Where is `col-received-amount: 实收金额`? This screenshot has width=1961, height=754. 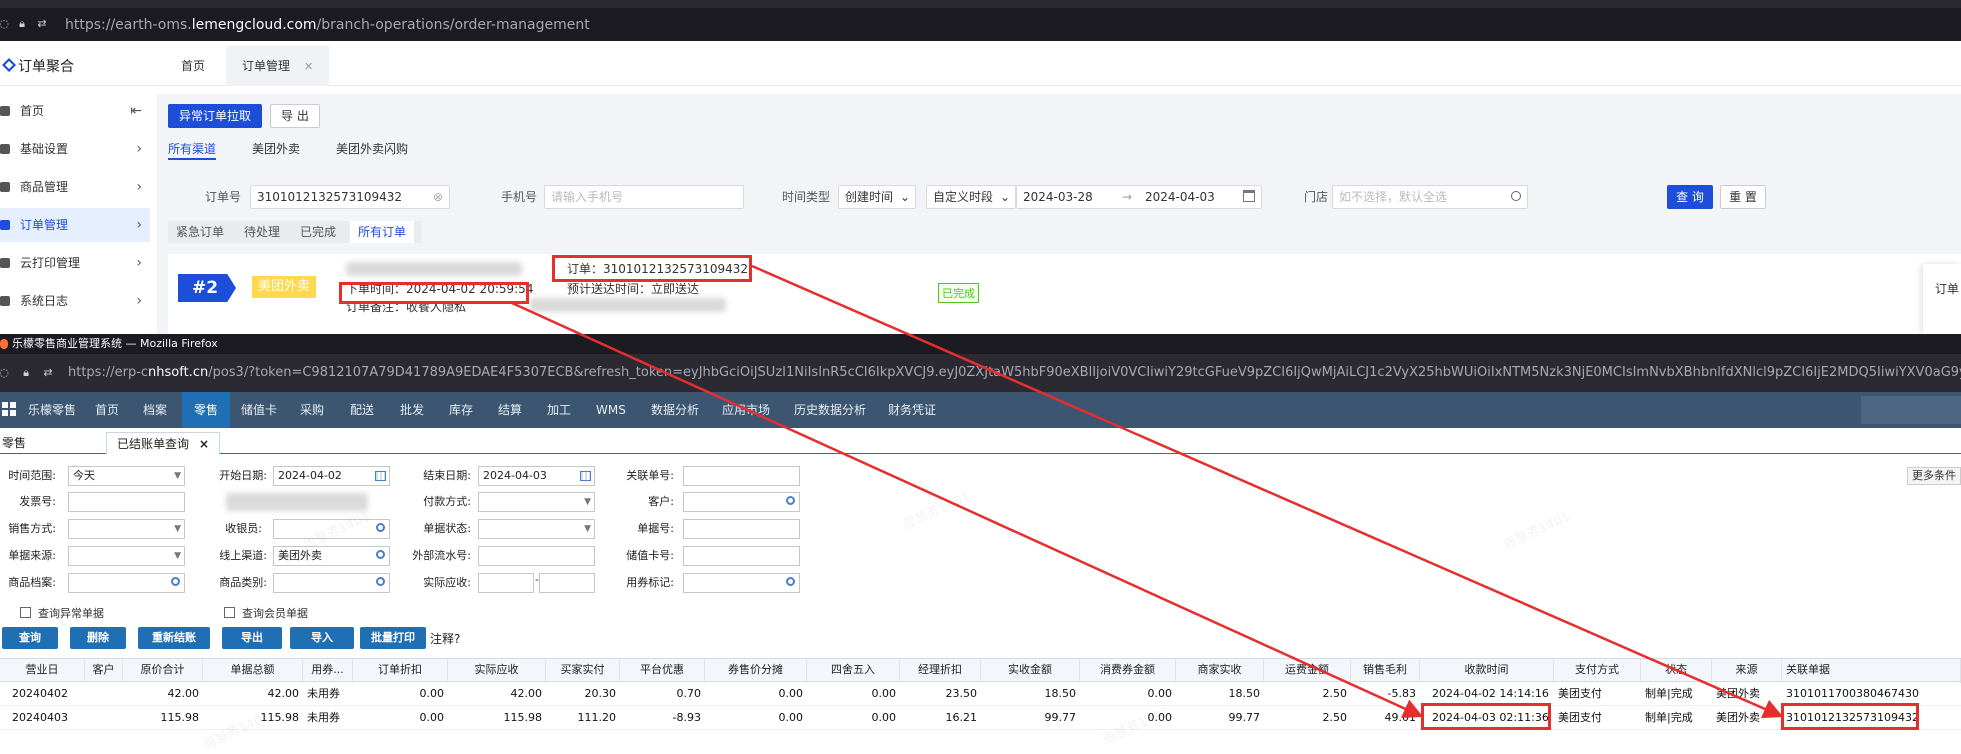
col-received-amount: 实收金额 is located at coordinates (1030, 671).